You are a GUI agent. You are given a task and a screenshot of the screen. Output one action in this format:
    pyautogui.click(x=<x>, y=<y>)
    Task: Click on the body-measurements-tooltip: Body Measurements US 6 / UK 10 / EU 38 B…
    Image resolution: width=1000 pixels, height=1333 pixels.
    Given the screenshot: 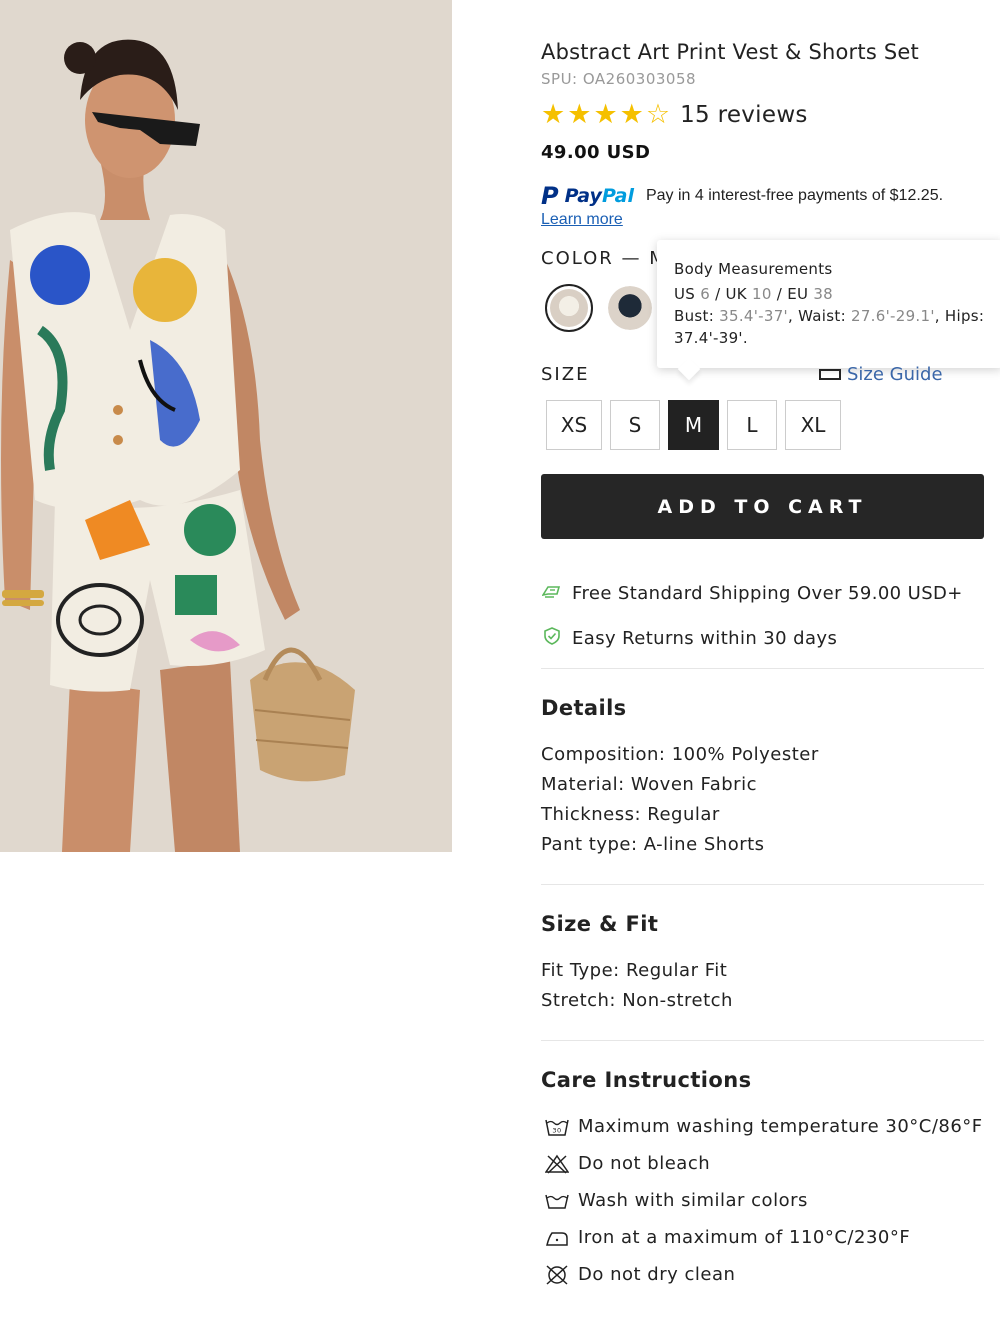 What is the action you would take?
    pyautogui.click(x=828, y=304)
    